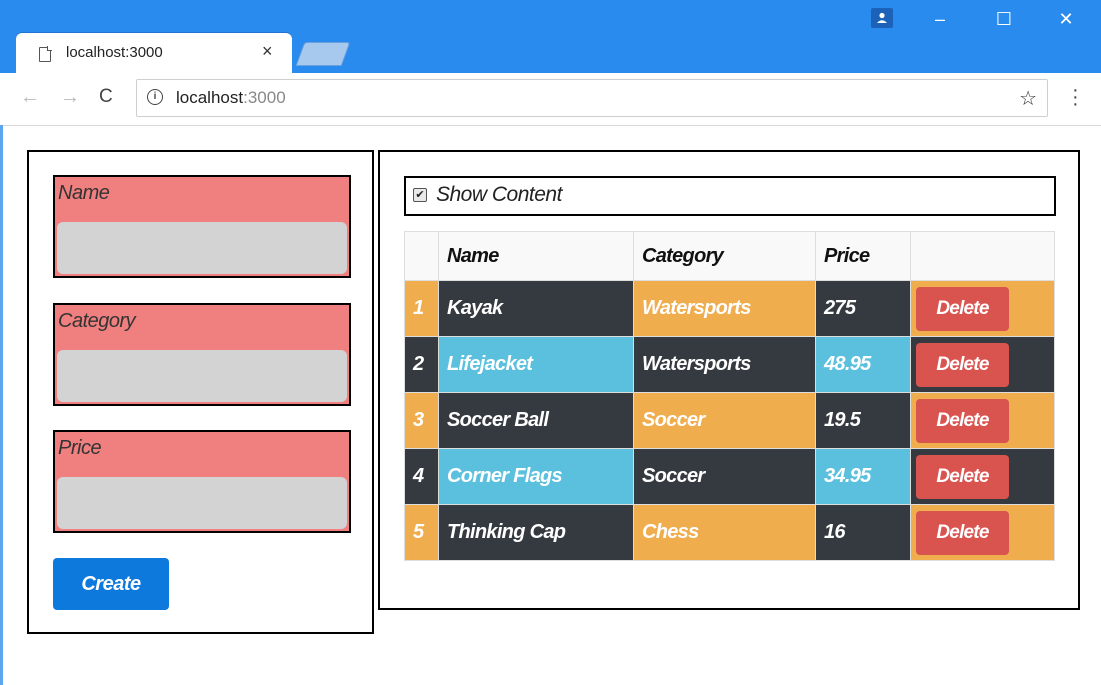  I want to click on category-label: Category, so click(97, 321).